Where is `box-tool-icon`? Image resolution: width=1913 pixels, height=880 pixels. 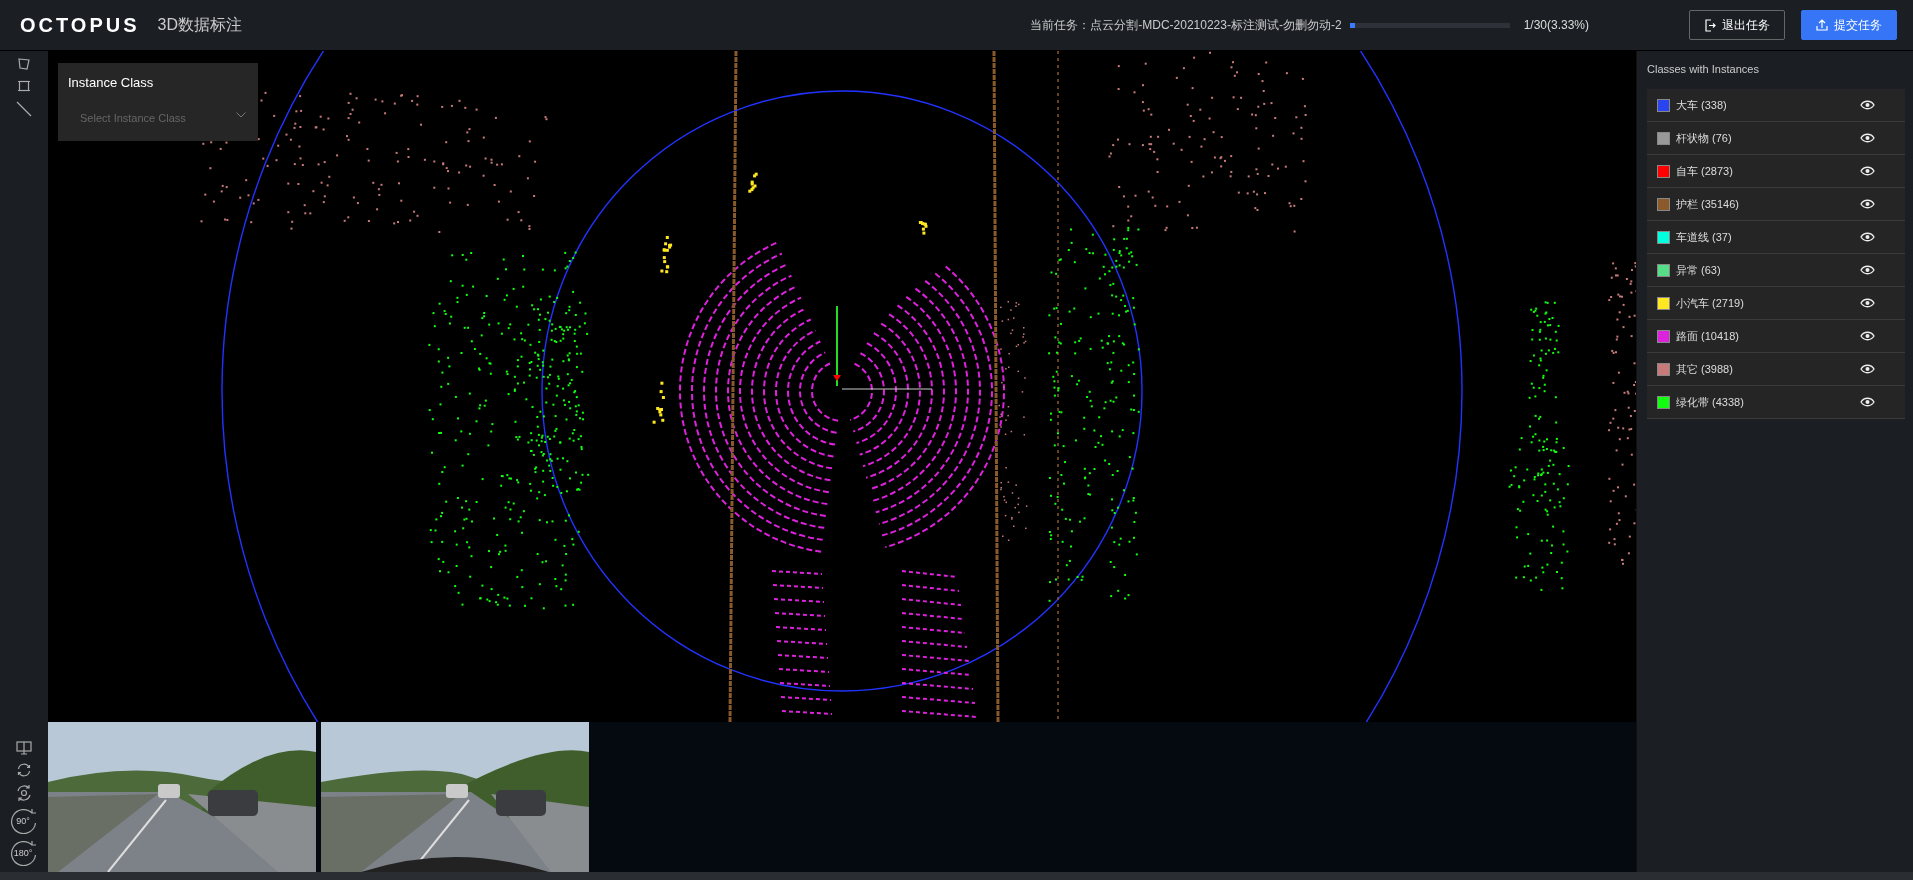 box-tool-icon is located at coordinates (24, 86).